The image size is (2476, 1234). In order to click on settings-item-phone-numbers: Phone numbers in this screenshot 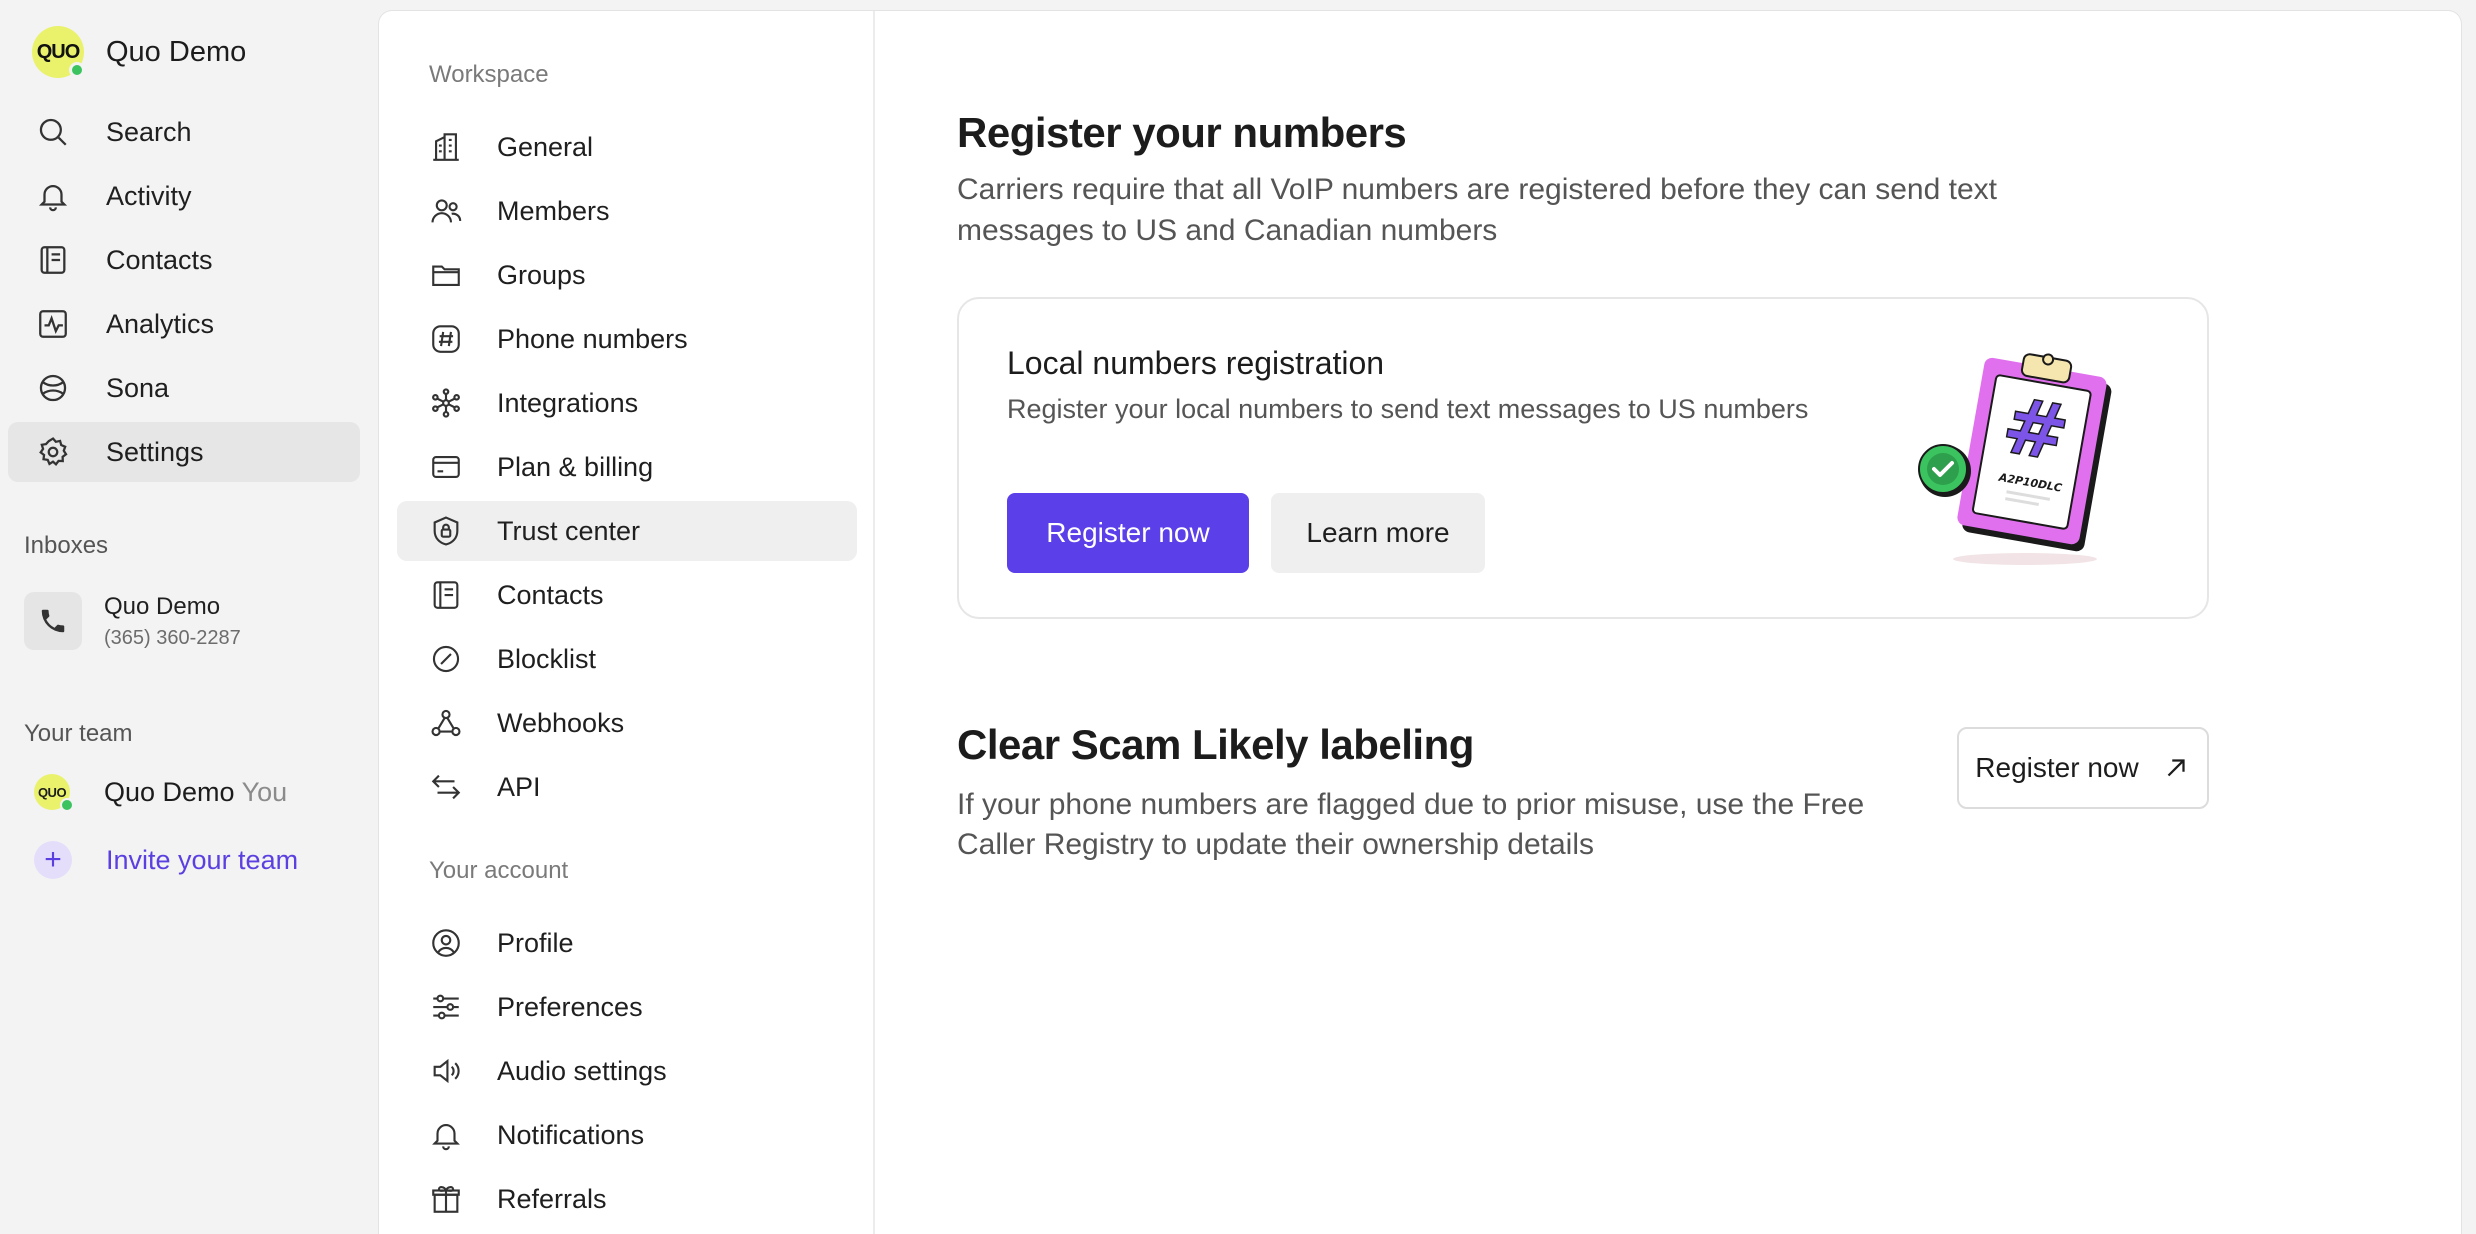, I will do `click(627, 339)`.